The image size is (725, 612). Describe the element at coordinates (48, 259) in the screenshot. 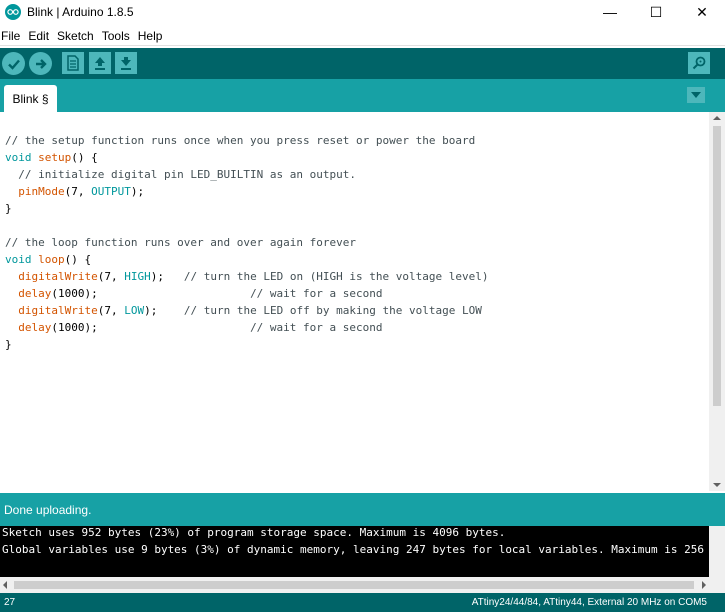

I see `code-line: void loop() {` at that location.